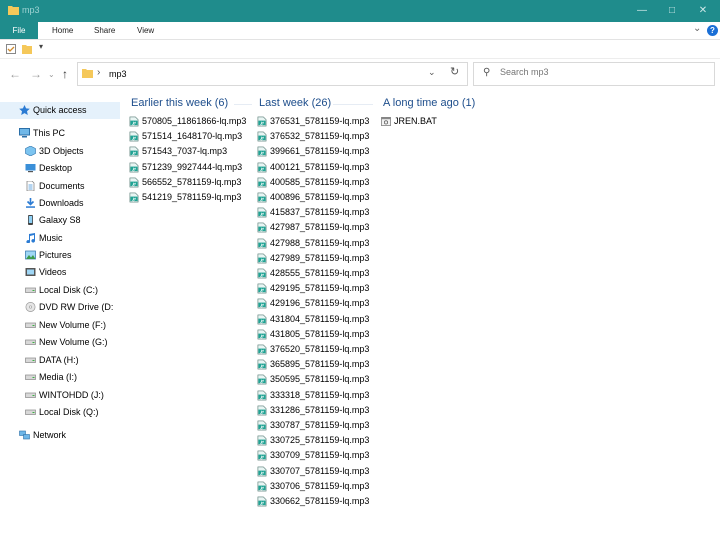  I want to click on pc-icon, so click(24, 133).